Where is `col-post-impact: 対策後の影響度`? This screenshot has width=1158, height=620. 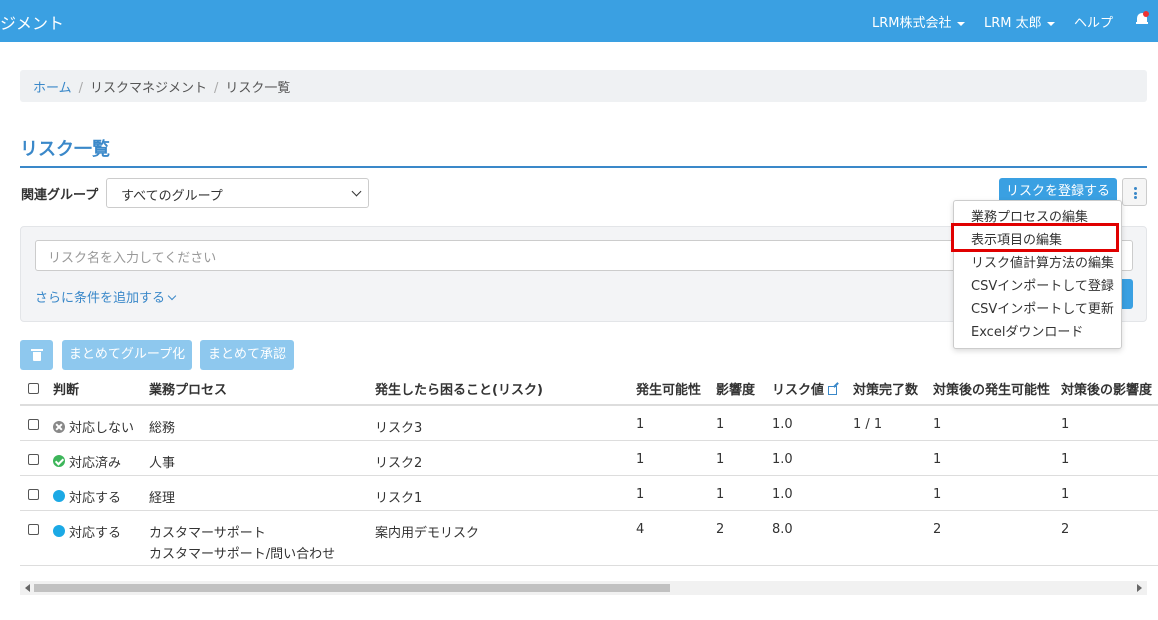 col-post-impact: 対策後の影響度 is located at coordinates (1109, 389).